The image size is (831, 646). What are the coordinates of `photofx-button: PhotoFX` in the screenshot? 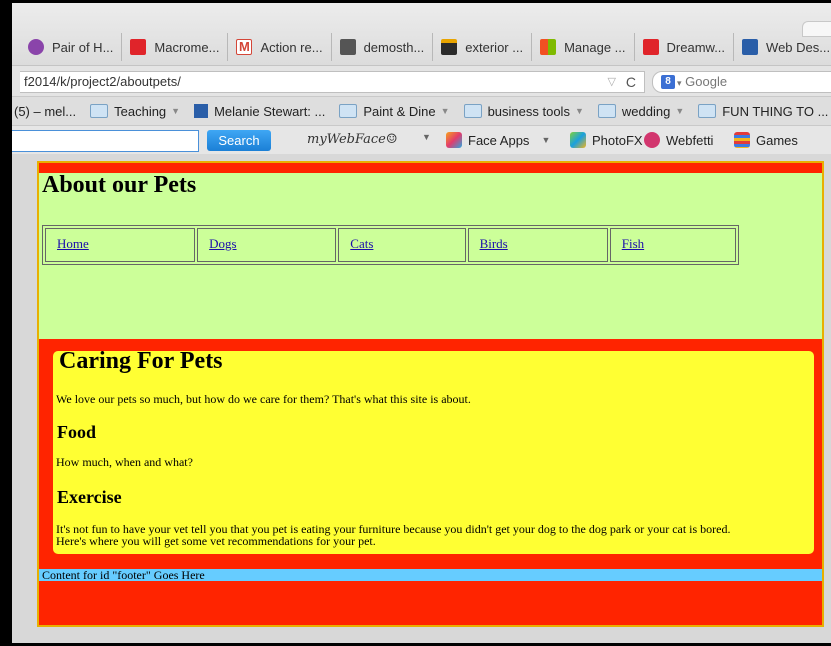 It's located at (606, 140).